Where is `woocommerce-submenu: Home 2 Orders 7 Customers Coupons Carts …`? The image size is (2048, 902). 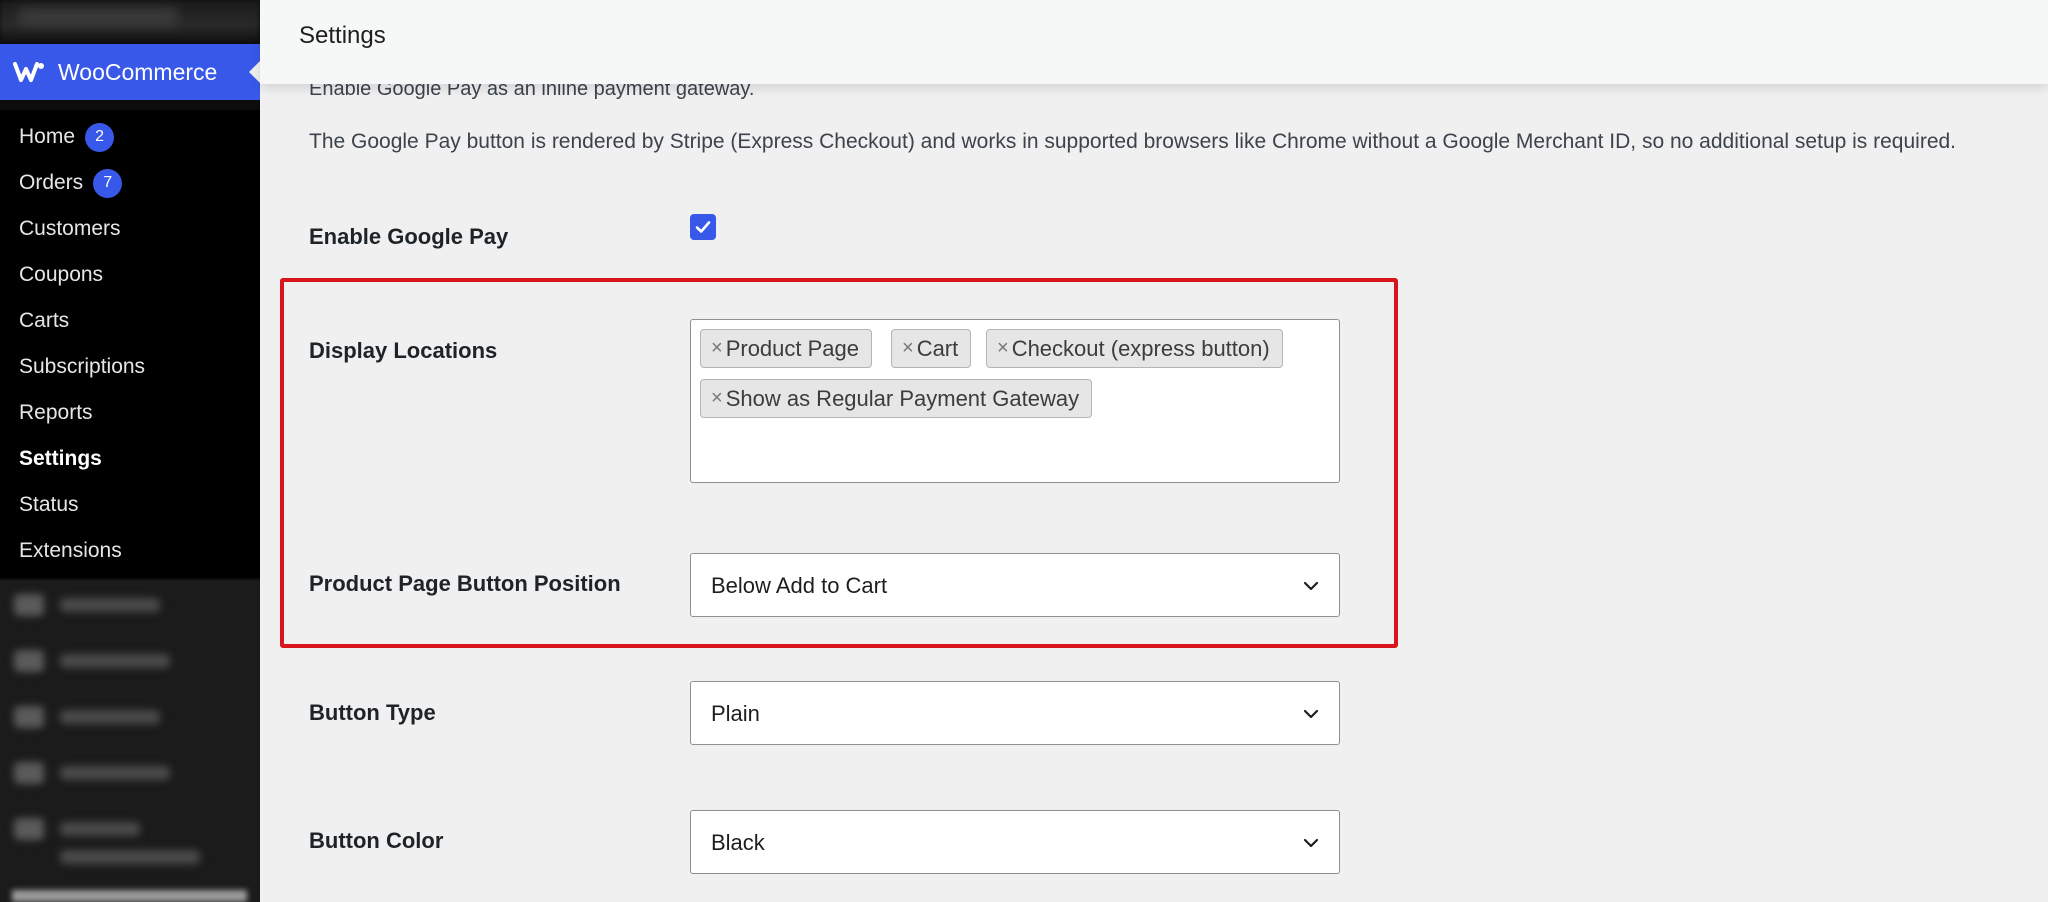
woocommerce-submenu: Home 2 Orders 7 Customers Coupons Carts … is located at coordinates (130, 344).